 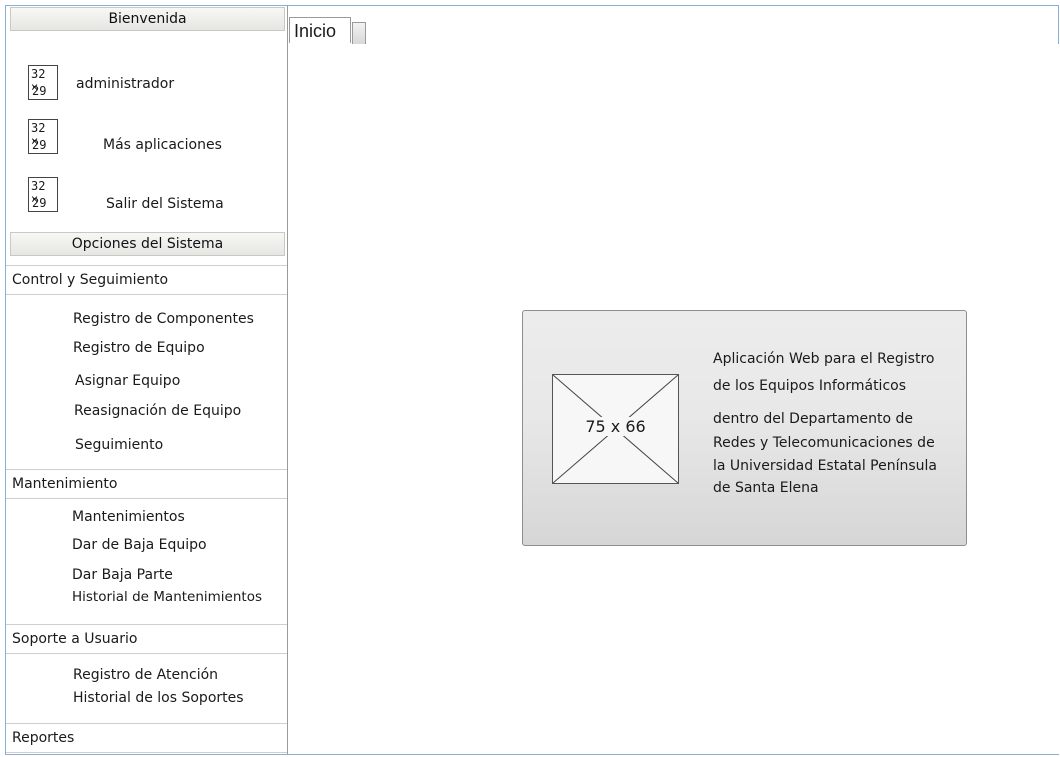 I want to click on user-menu-label: administrador, so click(x=125, y=84).